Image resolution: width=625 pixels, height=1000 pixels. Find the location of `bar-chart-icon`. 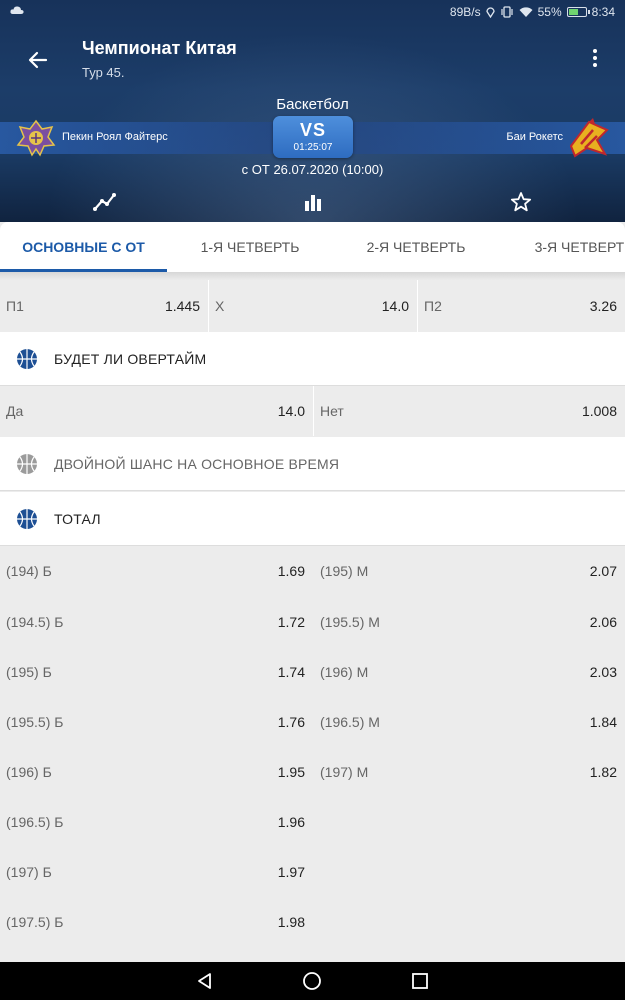

bar-chart-icon is located at coordinates (313, 203).